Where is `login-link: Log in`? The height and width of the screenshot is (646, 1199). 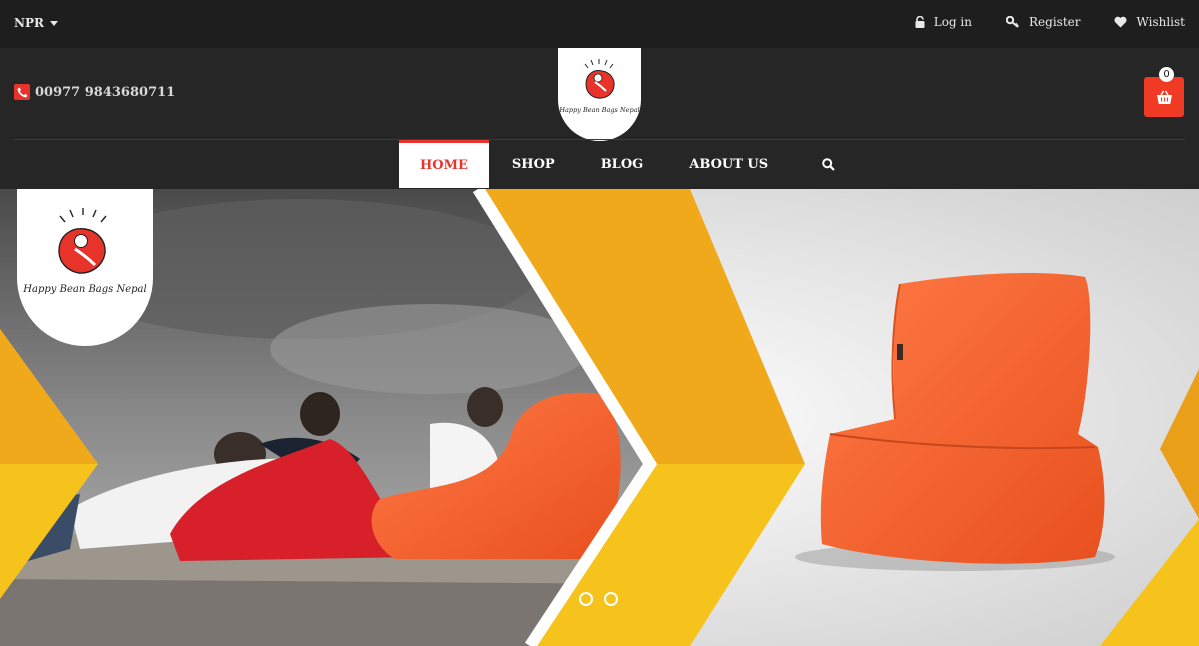
login-link: Log in is located at coordinates (943, 22).